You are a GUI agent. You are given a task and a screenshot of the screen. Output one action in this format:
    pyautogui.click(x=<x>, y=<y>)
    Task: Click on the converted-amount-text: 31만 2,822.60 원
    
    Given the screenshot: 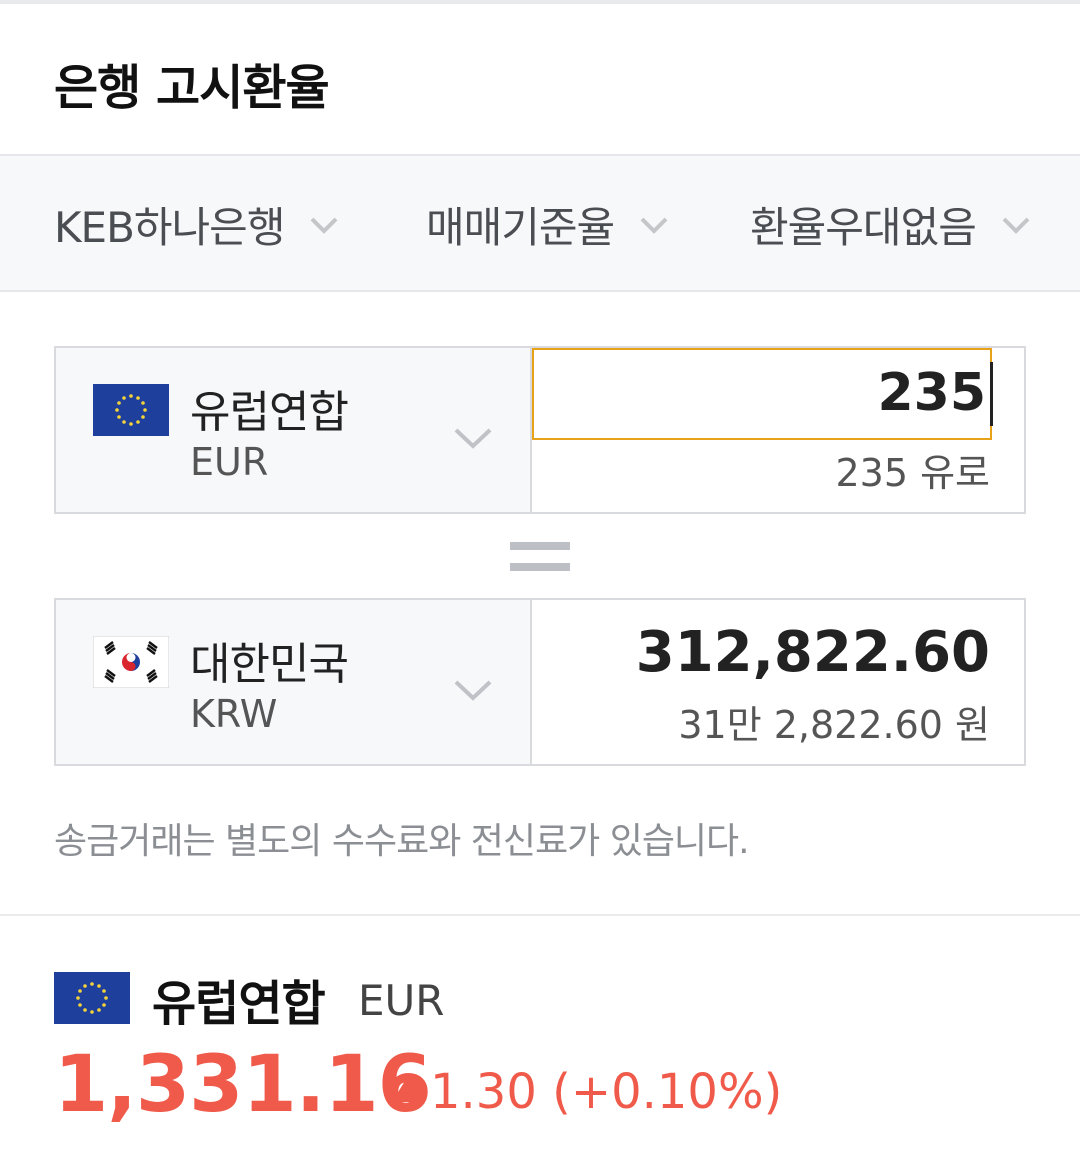 What is the action you would take?
    pyautogui.click(x=834, y=725)
    